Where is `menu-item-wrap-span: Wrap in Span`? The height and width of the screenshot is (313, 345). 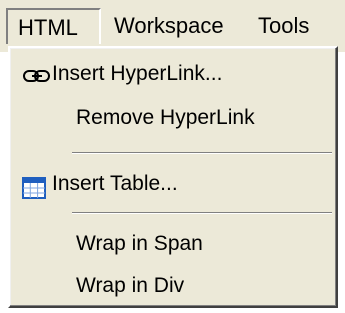
menu-item-wrap-span: Wrap in Span is located at coordinates (173, 244).